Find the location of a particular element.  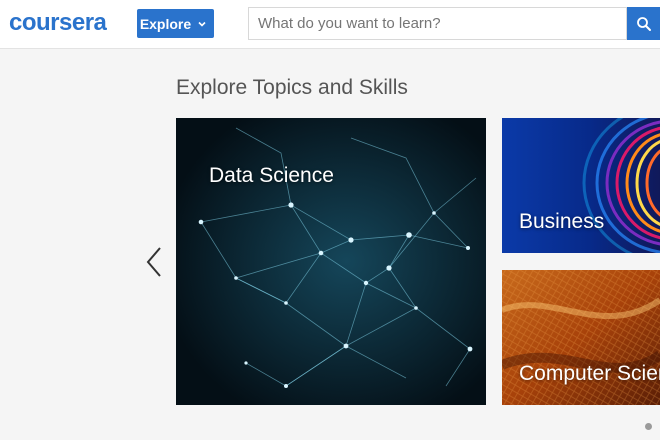

top-navigation-bar: coursera Explore is located at coordinates (330, 24).